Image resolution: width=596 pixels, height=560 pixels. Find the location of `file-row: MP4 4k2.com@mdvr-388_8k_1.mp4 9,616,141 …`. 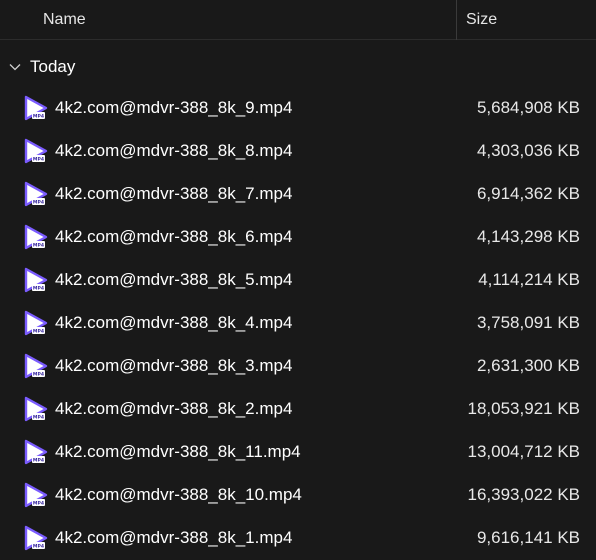

file-row: MP4 4k2.com@mdvr-388_8k_1.mp4 9,616,141 … is located at coordinates (298, 537).